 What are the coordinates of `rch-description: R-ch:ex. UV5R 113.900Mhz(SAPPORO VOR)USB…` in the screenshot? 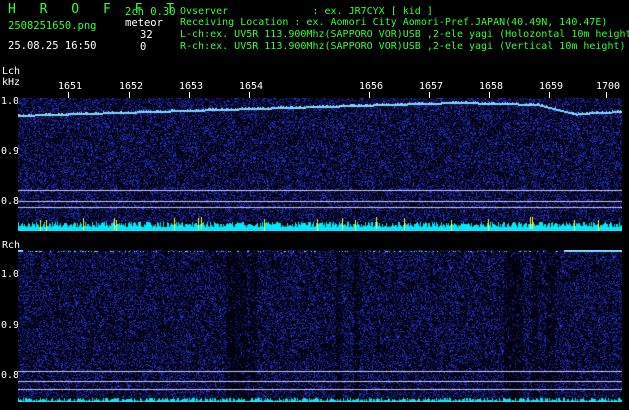 It's located at (403, 46).